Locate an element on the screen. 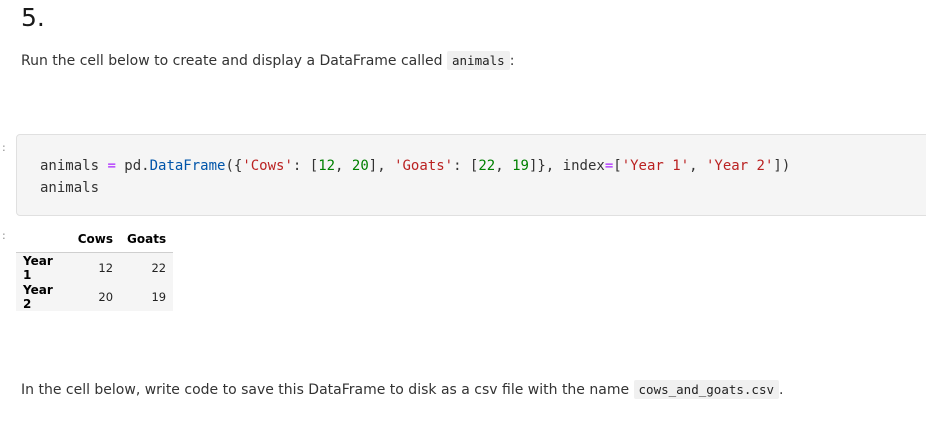 The image size is (926, 423). code-token: ]) is located at coordinates (782, 166).